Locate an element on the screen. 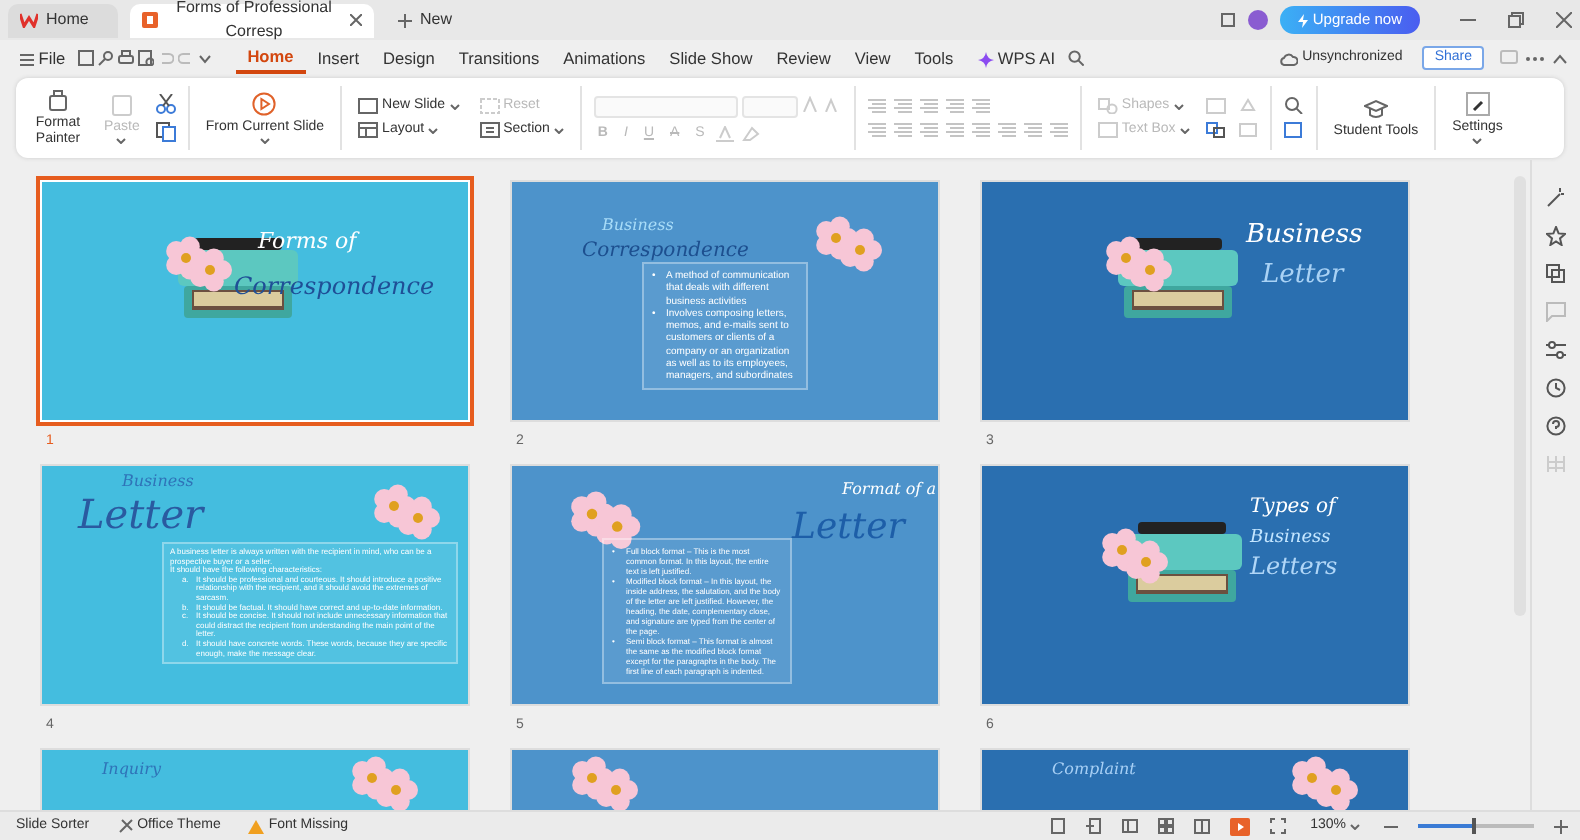 This screenshot has height=840, width=1580. ribbon-tab: View is located at coordinates (872, 58).